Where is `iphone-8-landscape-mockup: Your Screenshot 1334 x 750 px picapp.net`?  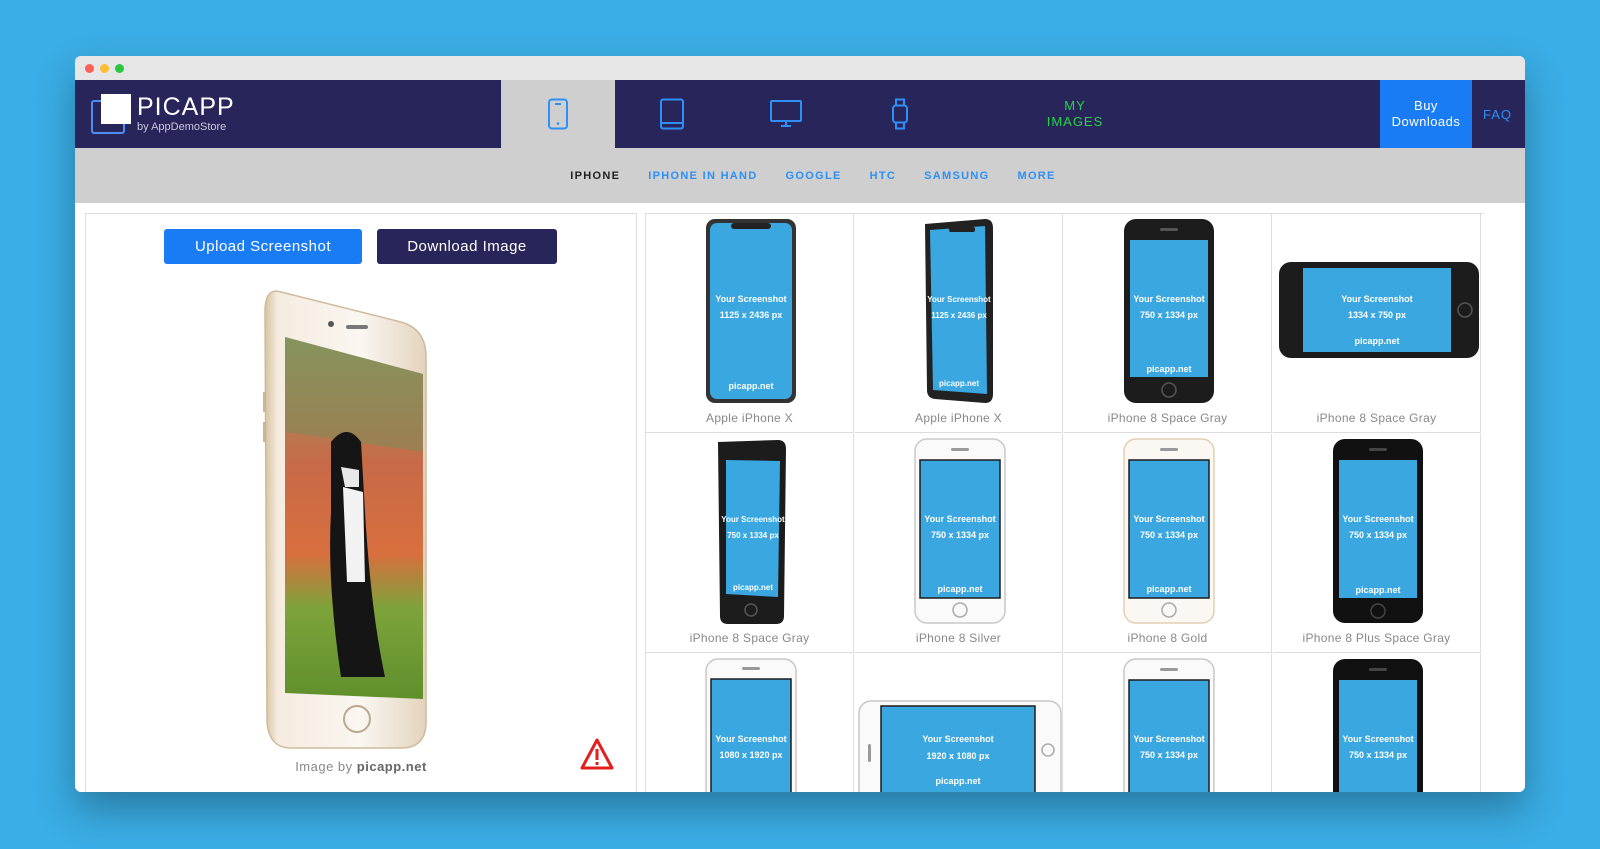
iphone-8-landscape-mockup: Your Screenshot 1334 x 750 px picapp.net is located at coordinates (1379, 310).